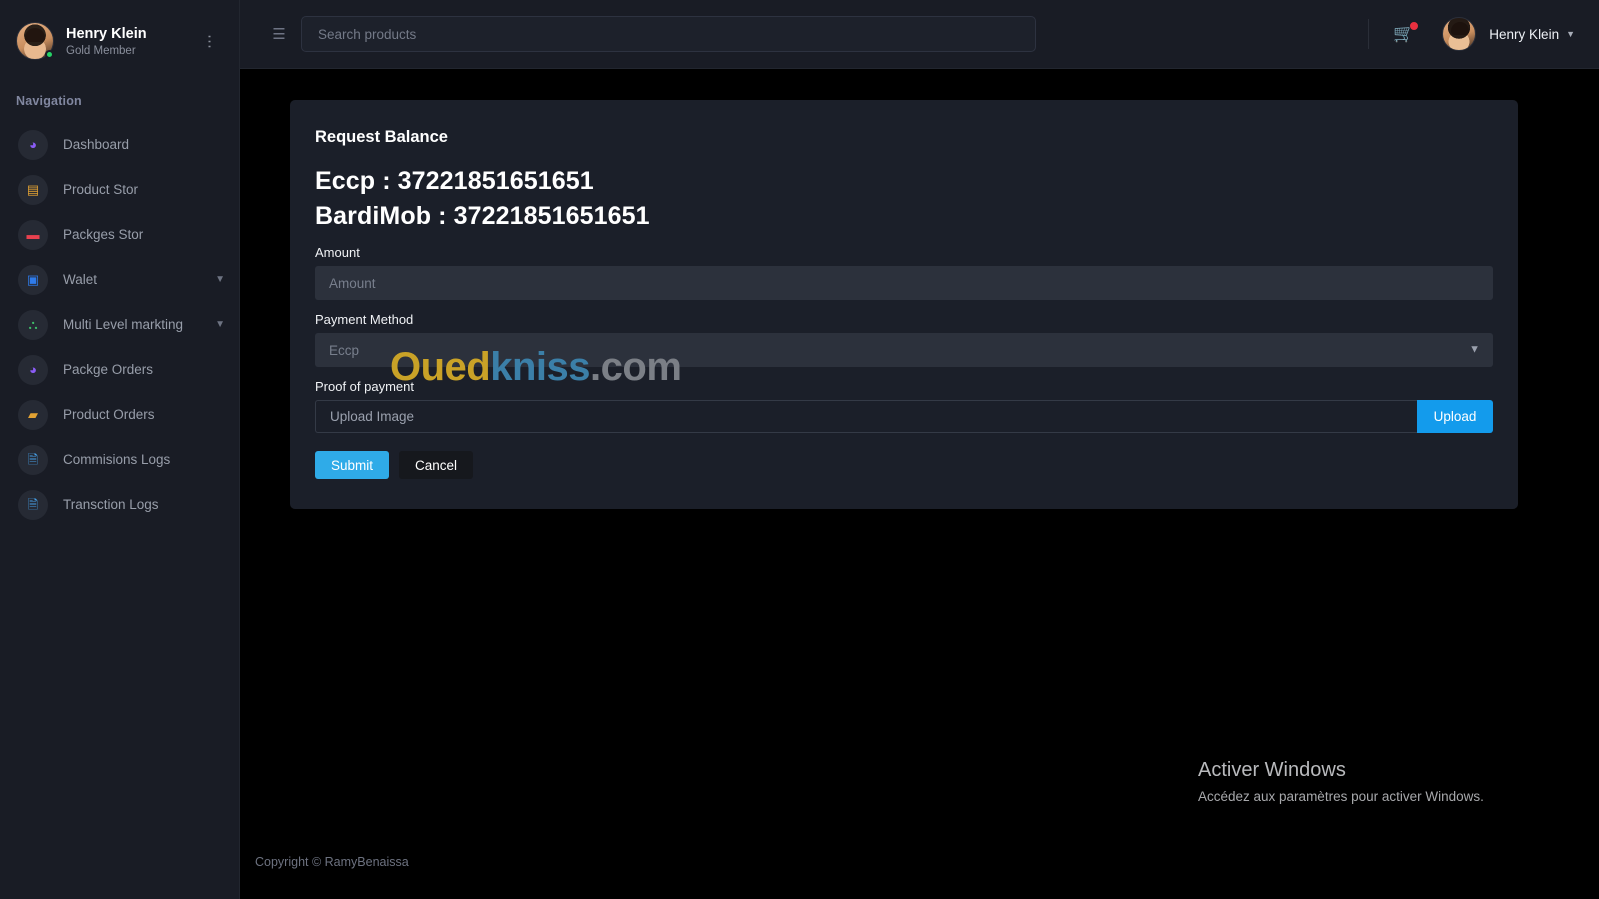 This screenshot has height=899, width=1599. What do you see at coordinates (1272, 770) in the screenshot?
I see `activate-windows-title: Activer Windows` at bounding box center [1272, 770].